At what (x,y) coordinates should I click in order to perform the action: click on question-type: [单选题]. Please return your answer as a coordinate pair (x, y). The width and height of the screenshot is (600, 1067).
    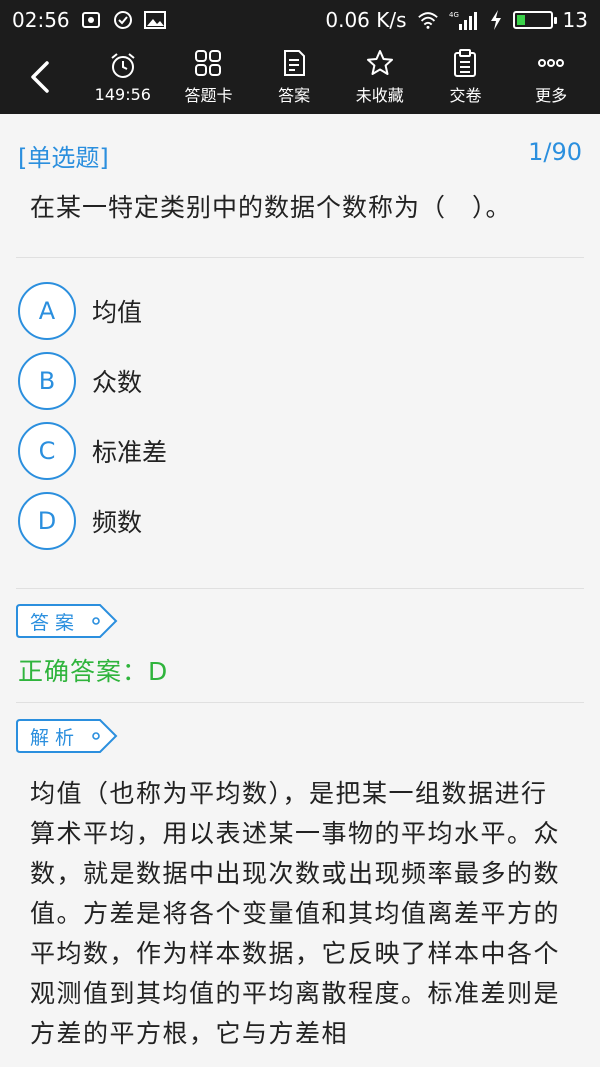
    Looking at the image, I should click on (63, 158).